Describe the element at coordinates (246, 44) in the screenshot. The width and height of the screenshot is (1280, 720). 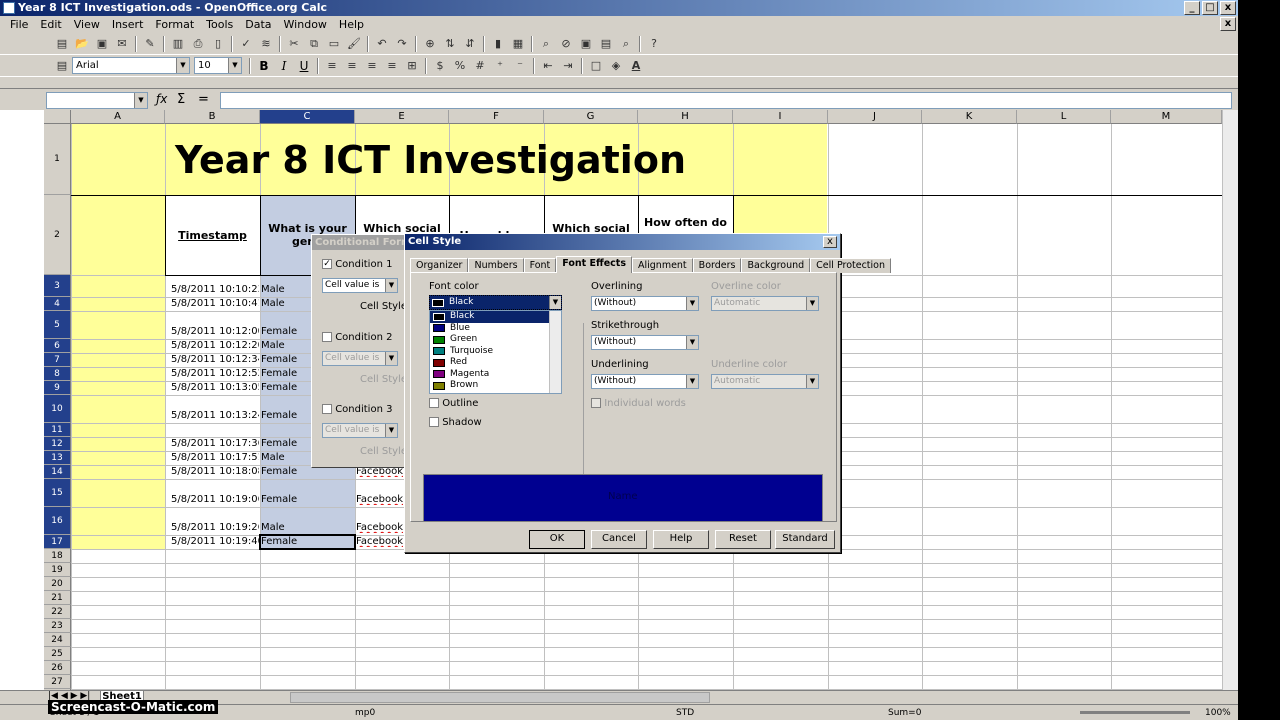
I see `spellcheck-icon: ✓` at that location.